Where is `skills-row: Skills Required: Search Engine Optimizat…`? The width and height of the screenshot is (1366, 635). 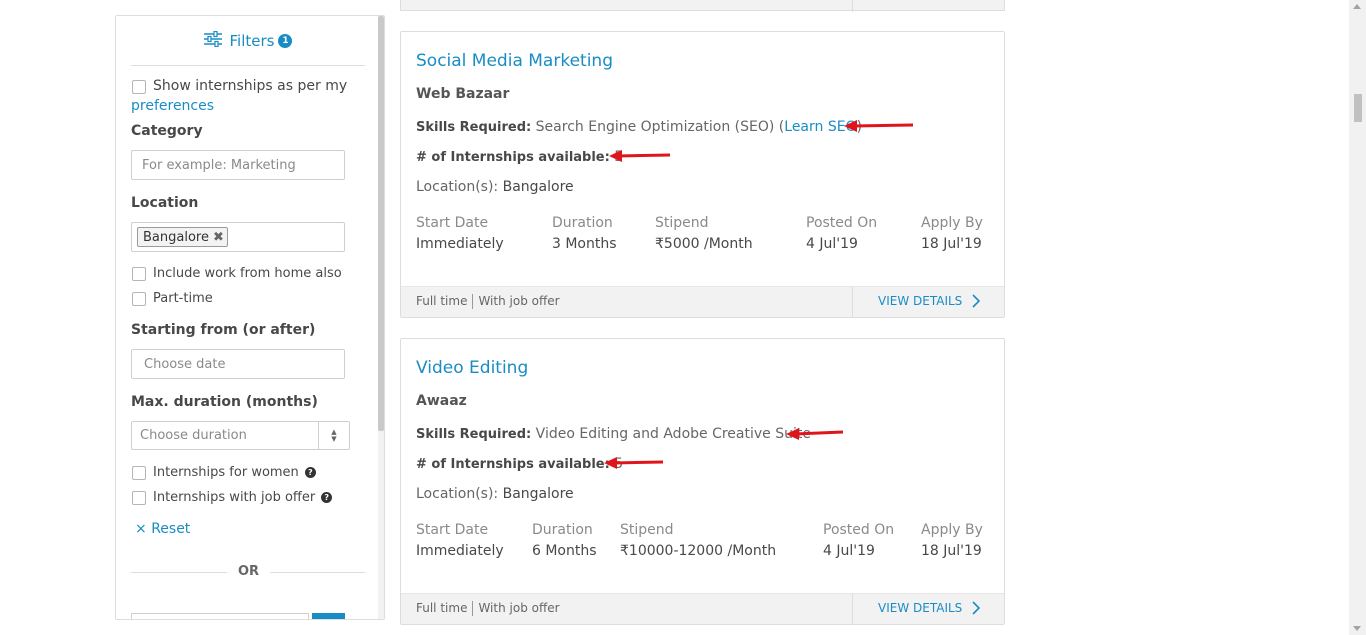
skills-row: Skills Required: Search Engine Optimizat… is located at coordinates (639, 127).